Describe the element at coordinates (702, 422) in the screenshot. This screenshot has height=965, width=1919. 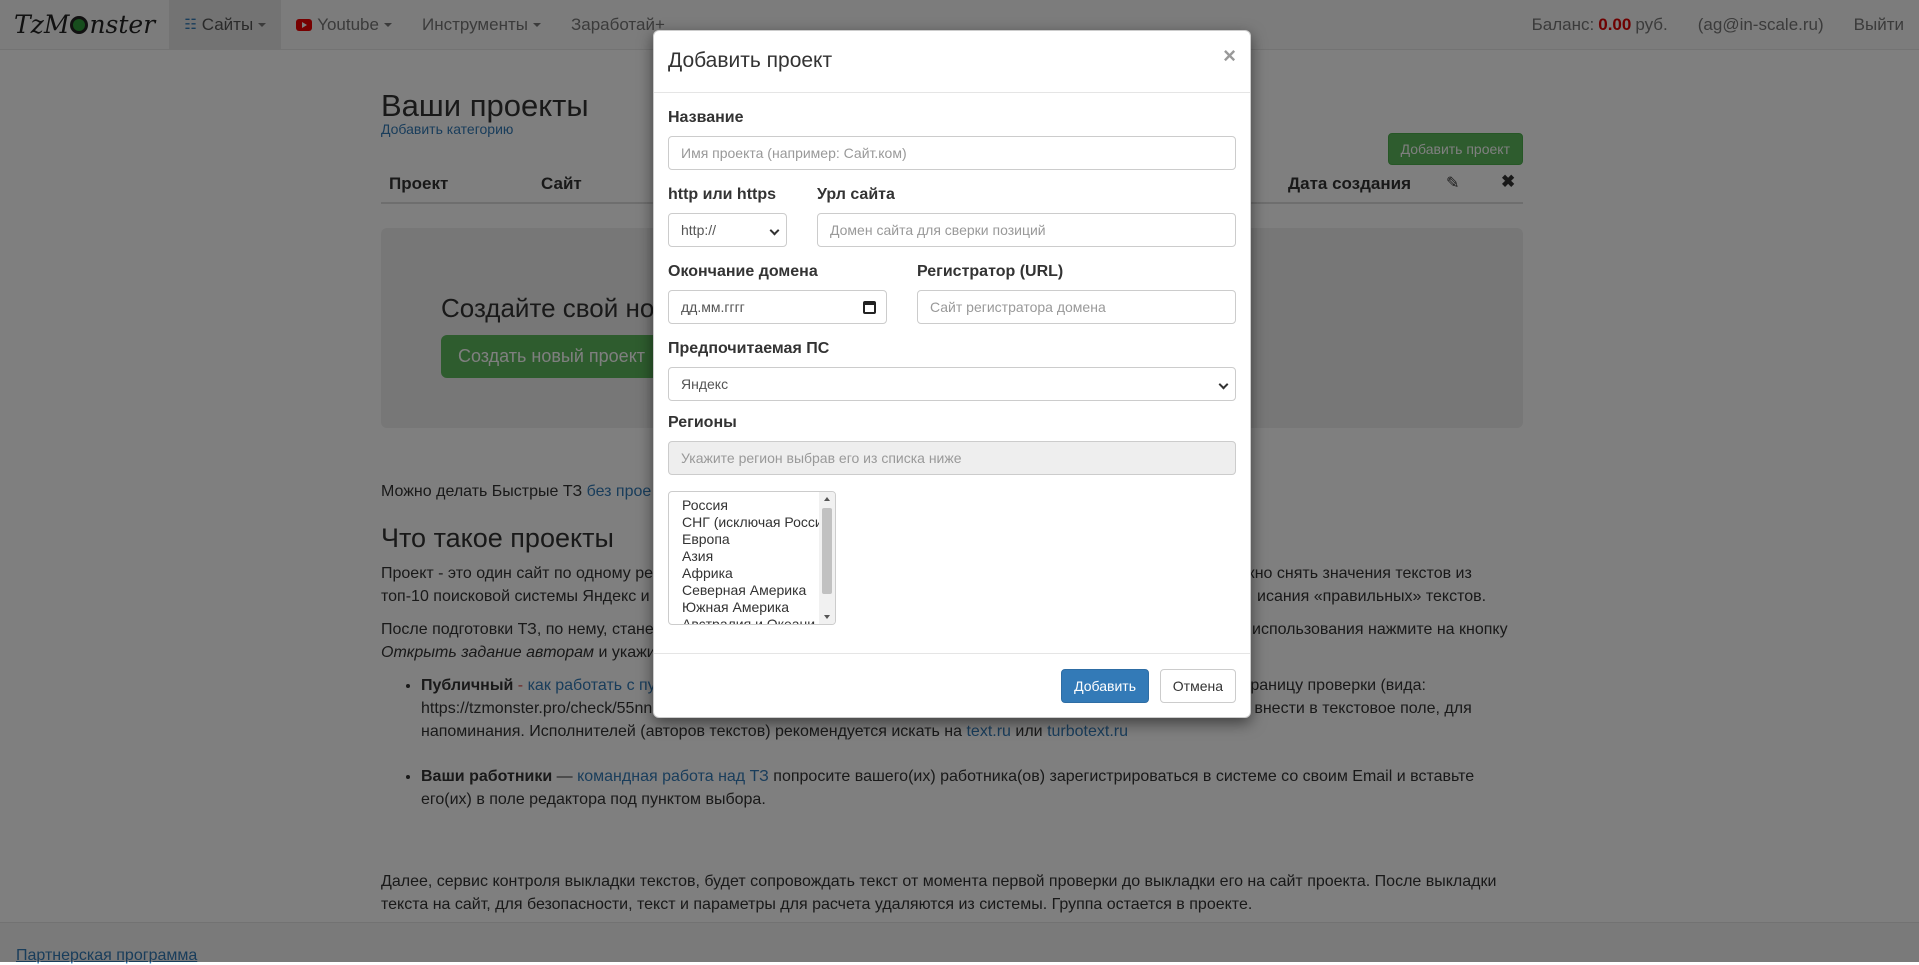
I see `regions-label: Регионы` at that location.